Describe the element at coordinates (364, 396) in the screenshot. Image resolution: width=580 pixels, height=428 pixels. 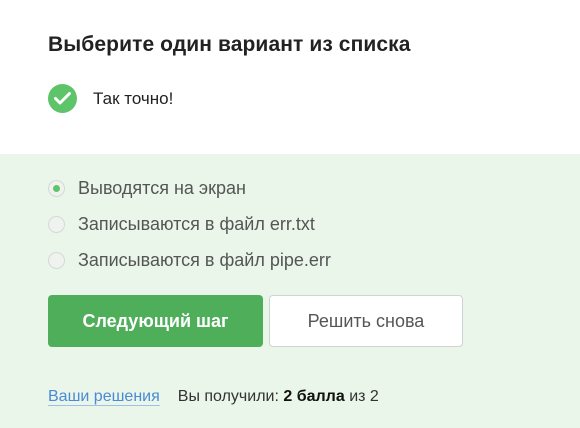
I see `score-suffix: из 2` at that location.